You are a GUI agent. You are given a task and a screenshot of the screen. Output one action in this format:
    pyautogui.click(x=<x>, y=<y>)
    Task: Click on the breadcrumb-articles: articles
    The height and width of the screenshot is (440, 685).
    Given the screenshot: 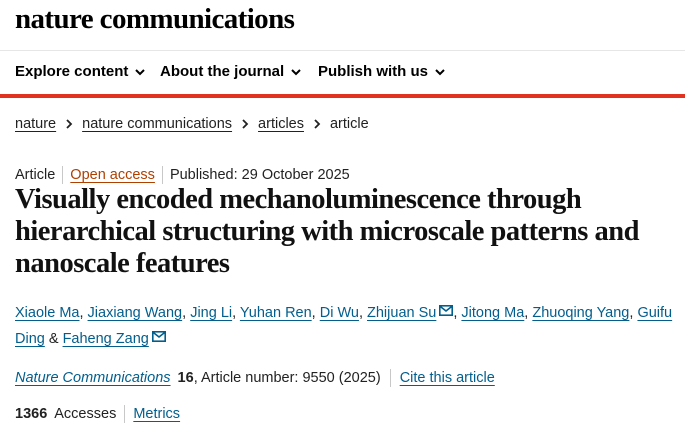 What is the action you would take?
    pyautogui.click(x=281, y=124)
    